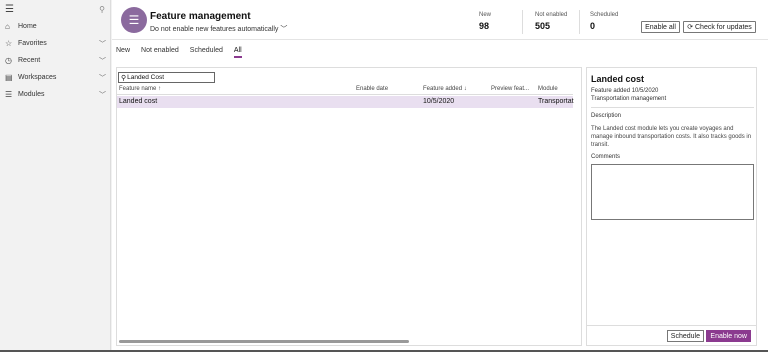 Image resolution: width=768 pixels, height=352 pixels. I want to click on filter-tabs: New Not enabled Scheduled All, so click(179, 52).